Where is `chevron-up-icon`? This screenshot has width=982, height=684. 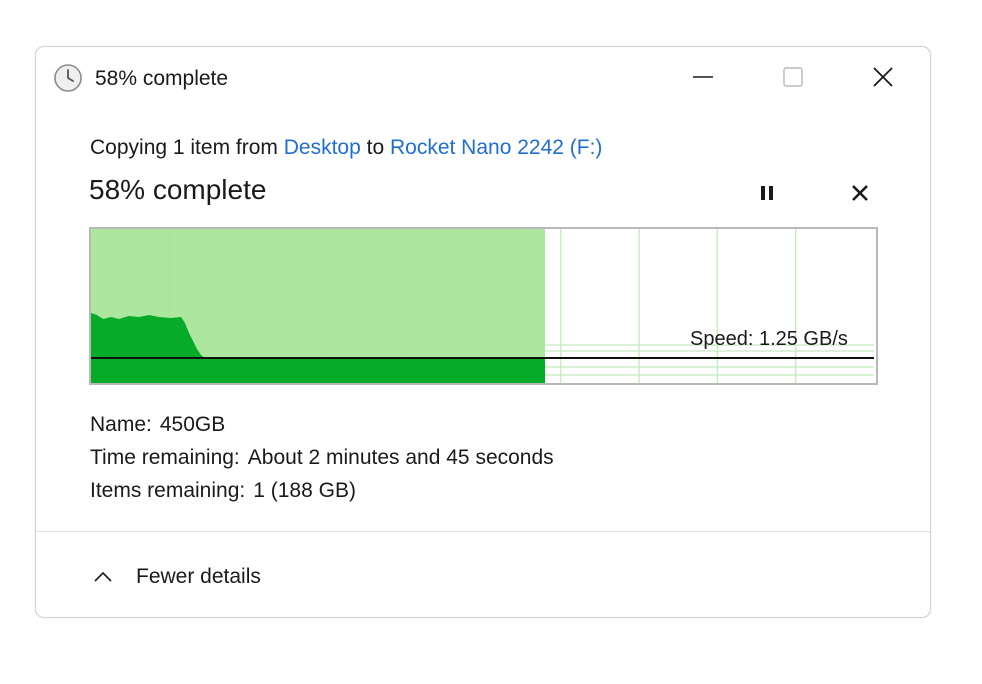
chevron-up-icon is located at coordinates (103, 576).